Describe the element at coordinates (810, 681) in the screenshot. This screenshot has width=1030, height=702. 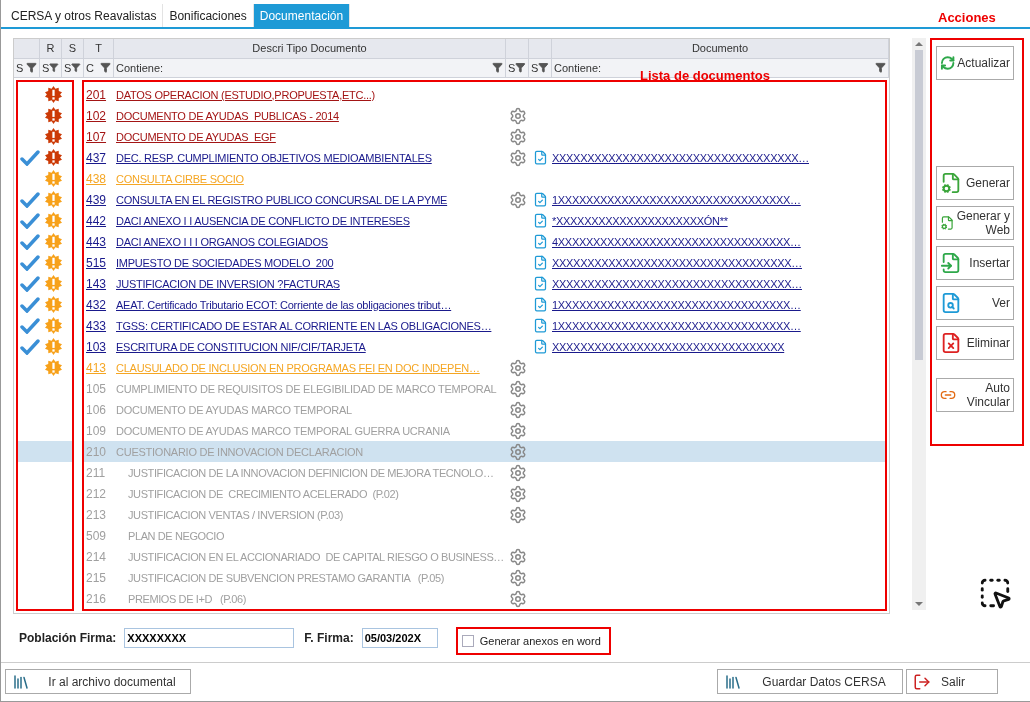
I see `footer-button: Guardar Datos CERSA` at that location.